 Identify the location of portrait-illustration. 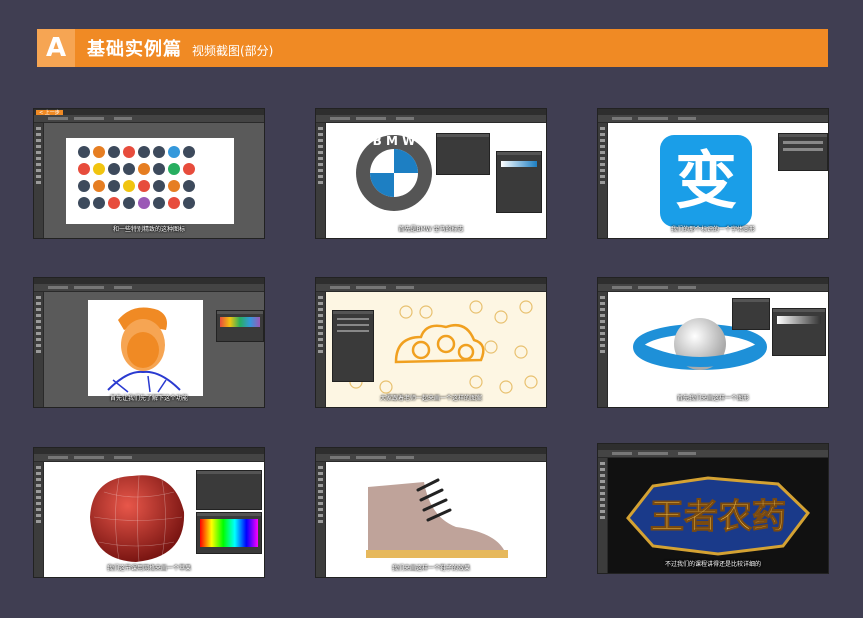
(144, 350).